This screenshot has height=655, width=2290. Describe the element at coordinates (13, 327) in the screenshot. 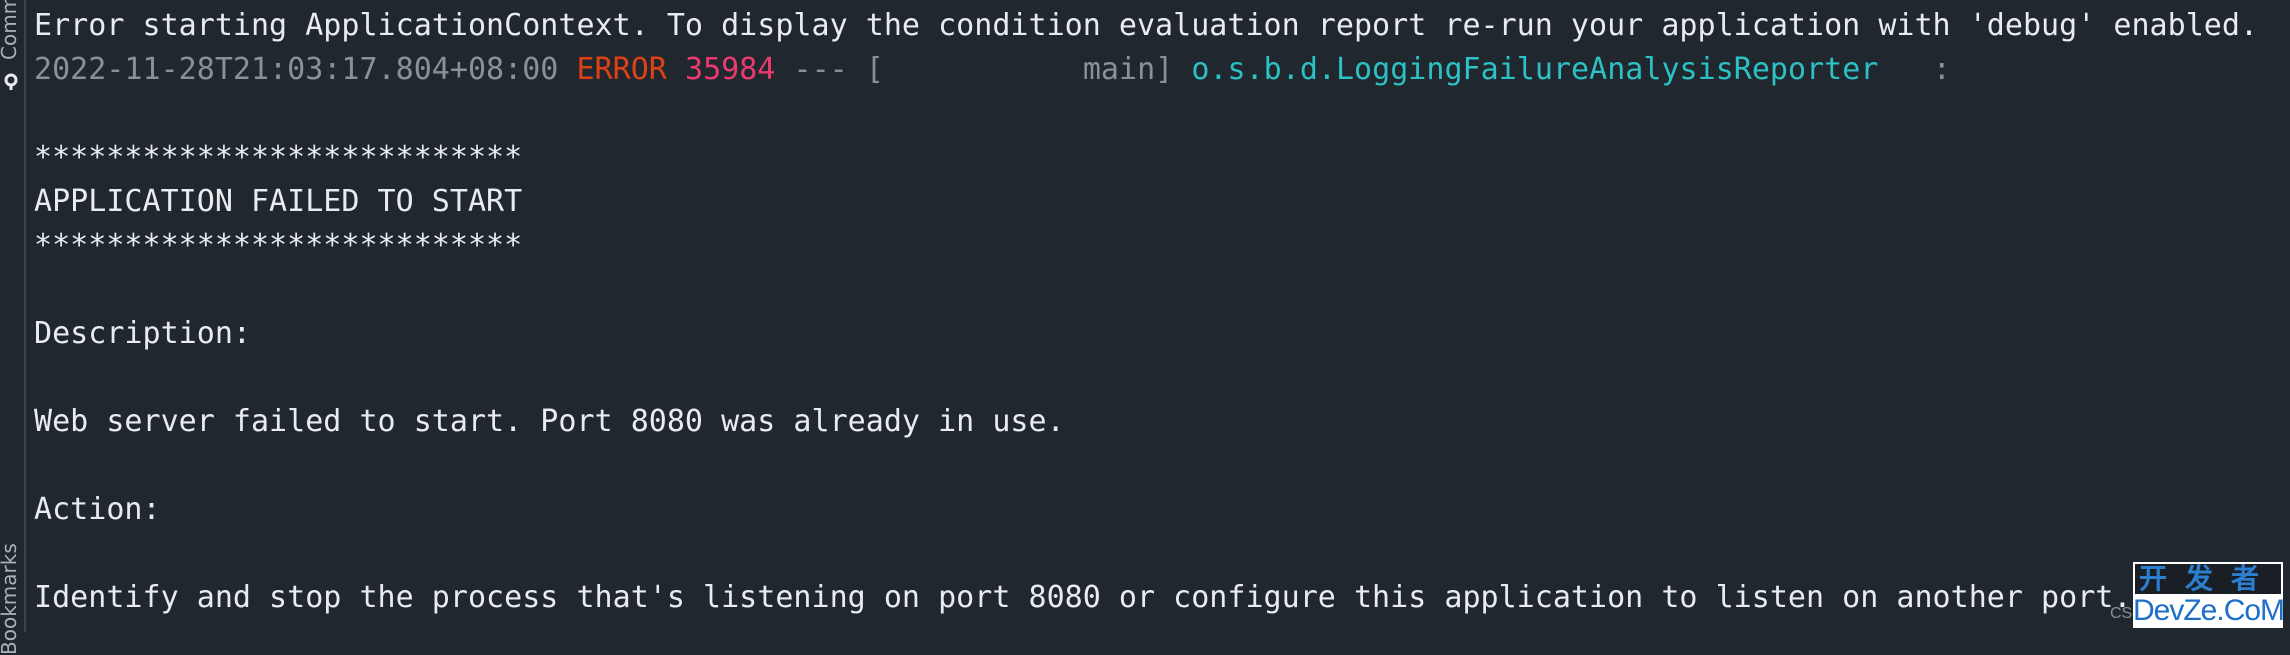

I see `tool-window-sidebar: Commit Bookmarks` at that location.